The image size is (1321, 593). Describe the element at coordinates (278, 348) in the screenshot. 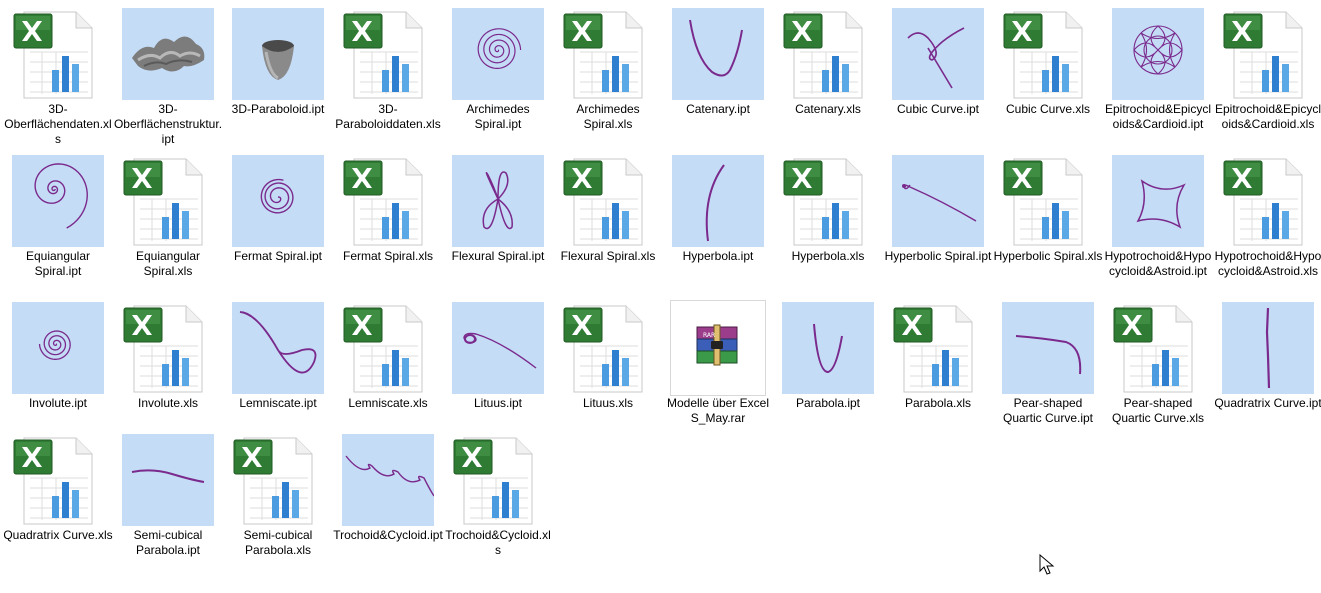

I see `lemniscate-thumbnail-icon` at that location.